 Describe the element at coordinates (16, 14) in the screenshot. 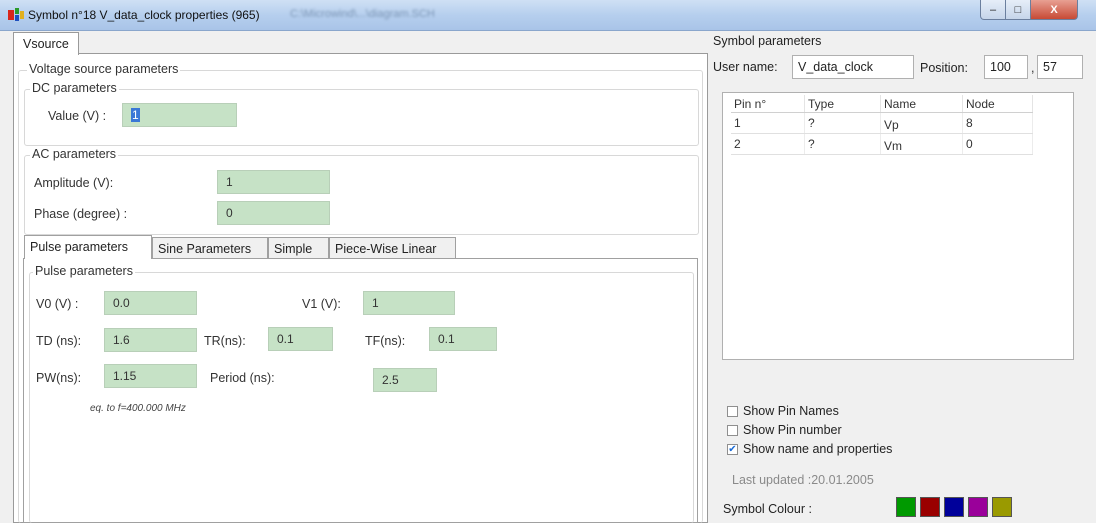

I see `app-icon` at that location.